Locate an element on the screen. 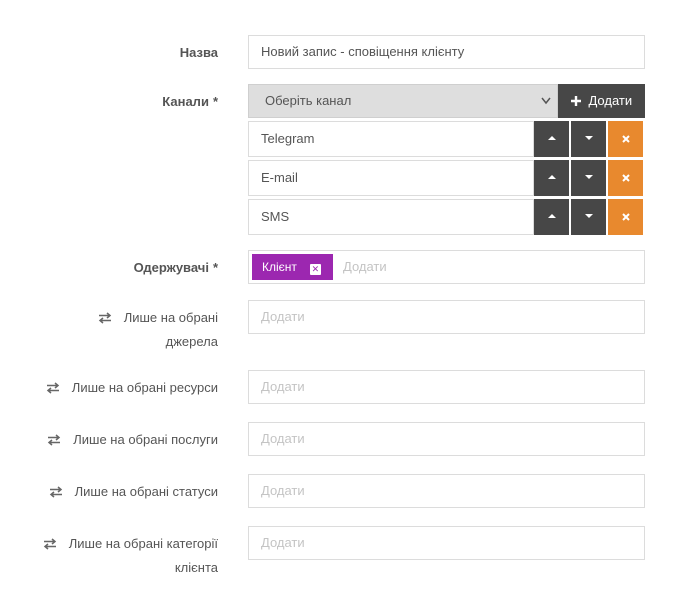  recipients-placeholder: Додати is located at coordinates (365, 266).